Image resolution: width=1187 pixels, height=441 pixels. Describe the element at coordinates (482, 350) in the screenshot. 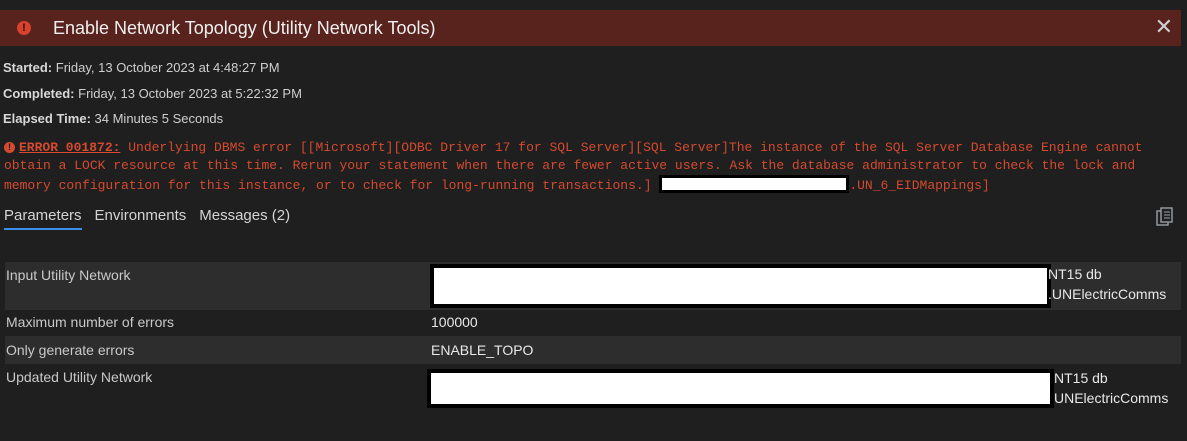

I see `param-value: ENABLE_TOPO` at that location.